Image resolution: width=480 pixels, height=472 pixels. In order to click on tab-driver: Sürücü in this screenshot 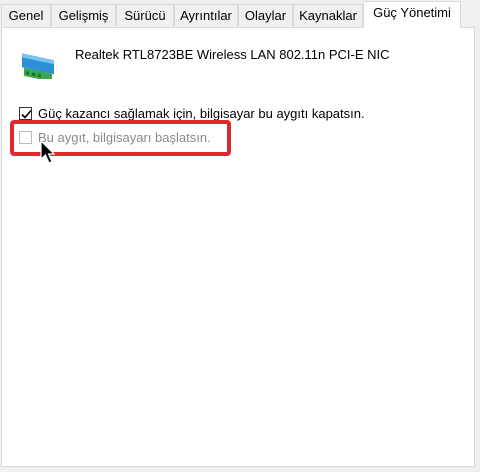, I will do `click(145, 15)`.